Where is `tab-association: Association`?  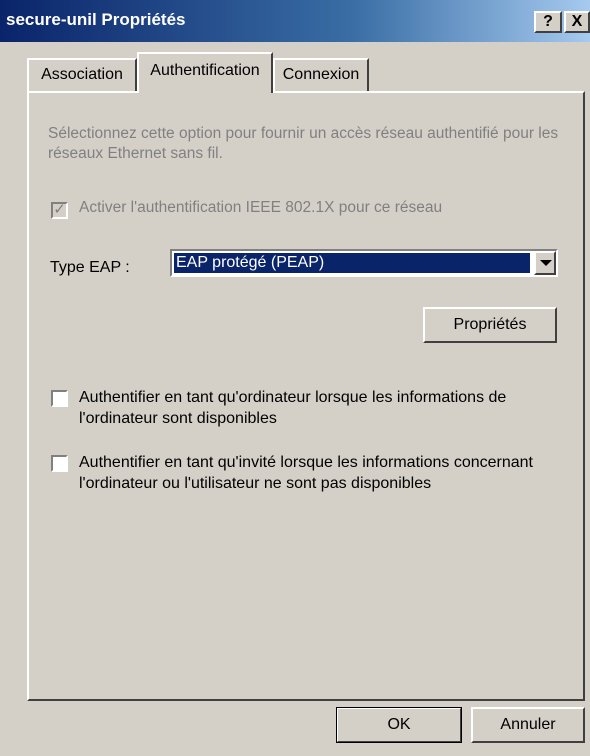
tab-association: Association is located at coordinates (82, 75).